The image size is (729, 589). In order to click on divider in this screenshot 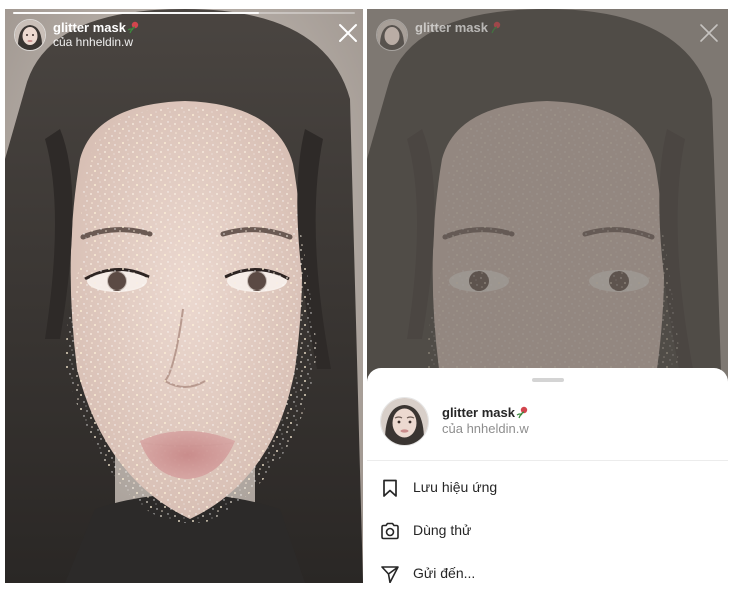, I will do `click(547, 460)`.